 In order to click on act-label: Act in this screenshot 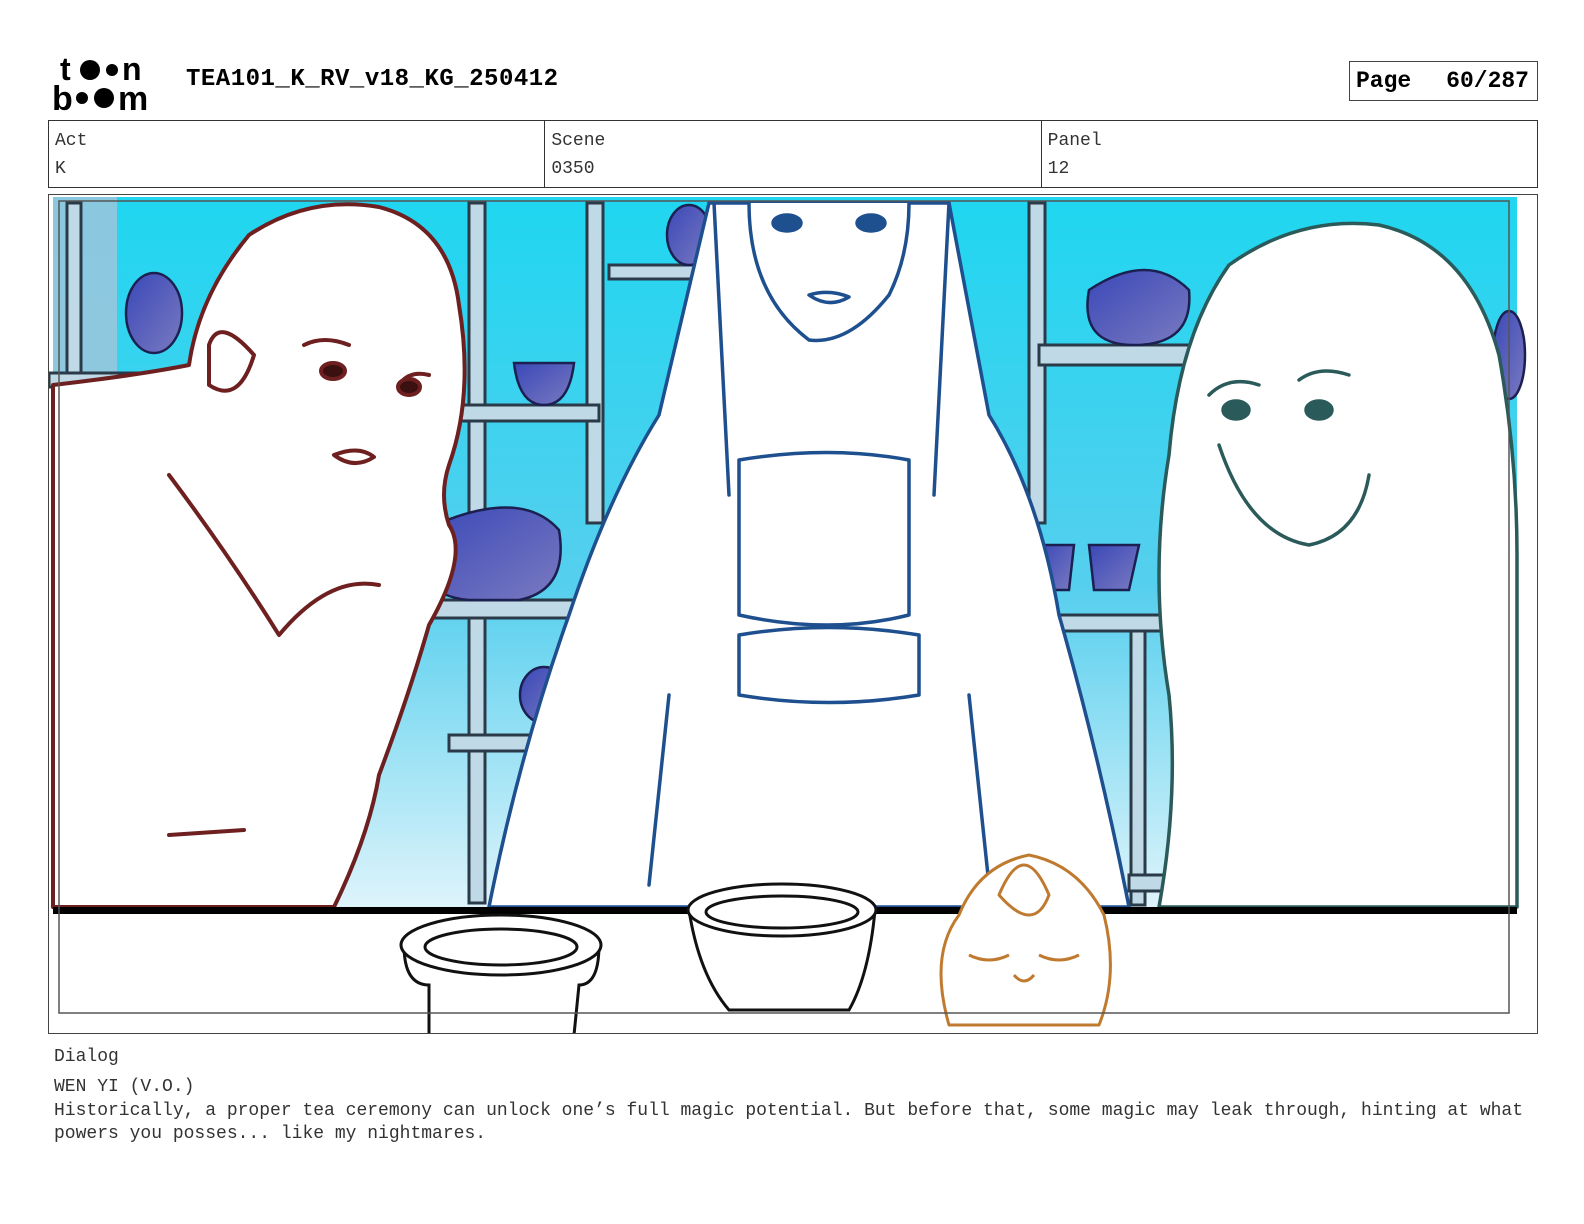, I will do `click(71, 141)`.